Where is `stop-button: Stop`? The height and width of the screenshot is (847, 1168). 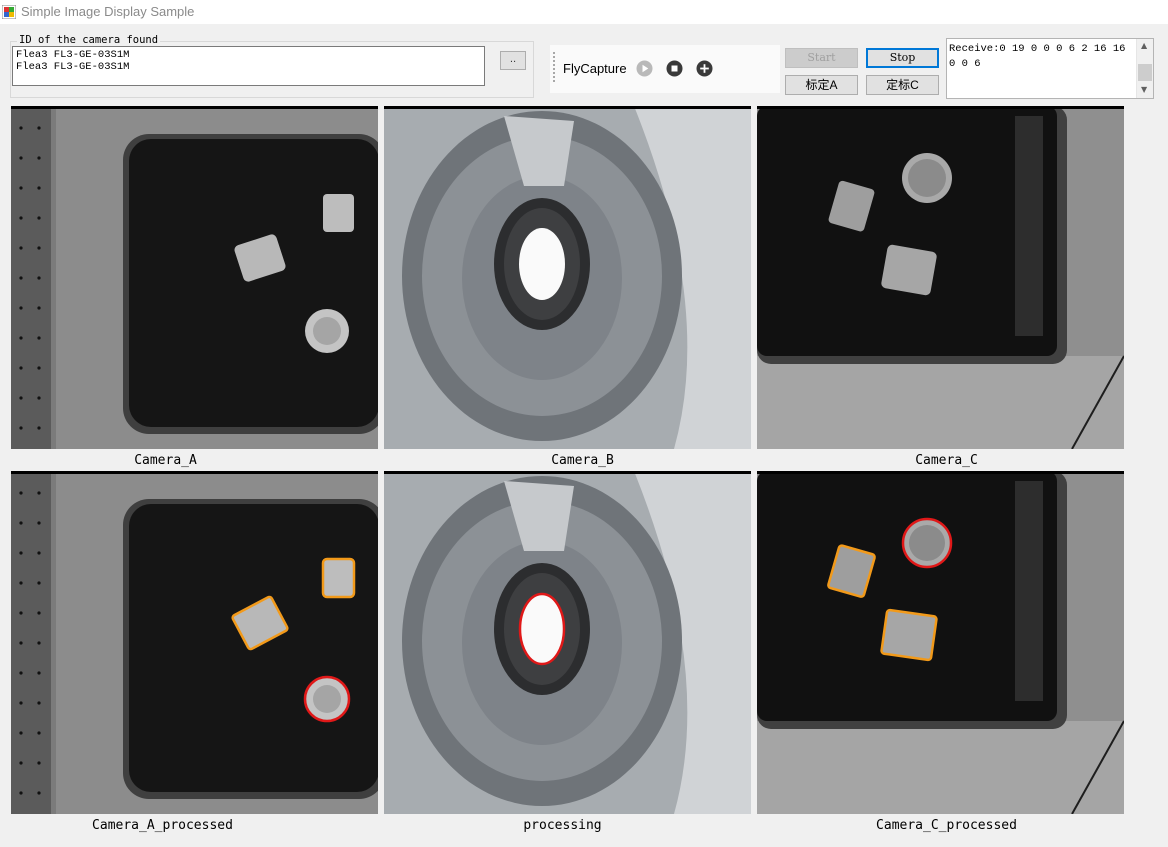
stop-button: Stop is located at coordinates (902, 58).